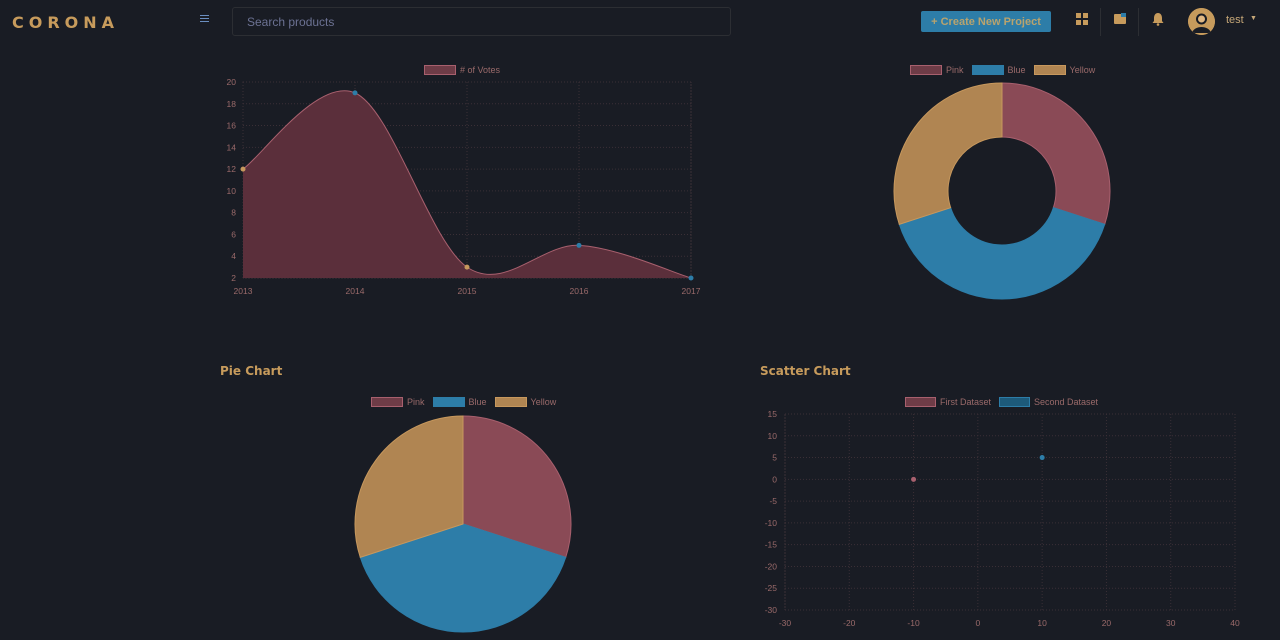  What do you see at coordinates (233, 256) in the screenshot?
I see `y-tick-label: 4` at bounding box center [233, 256].